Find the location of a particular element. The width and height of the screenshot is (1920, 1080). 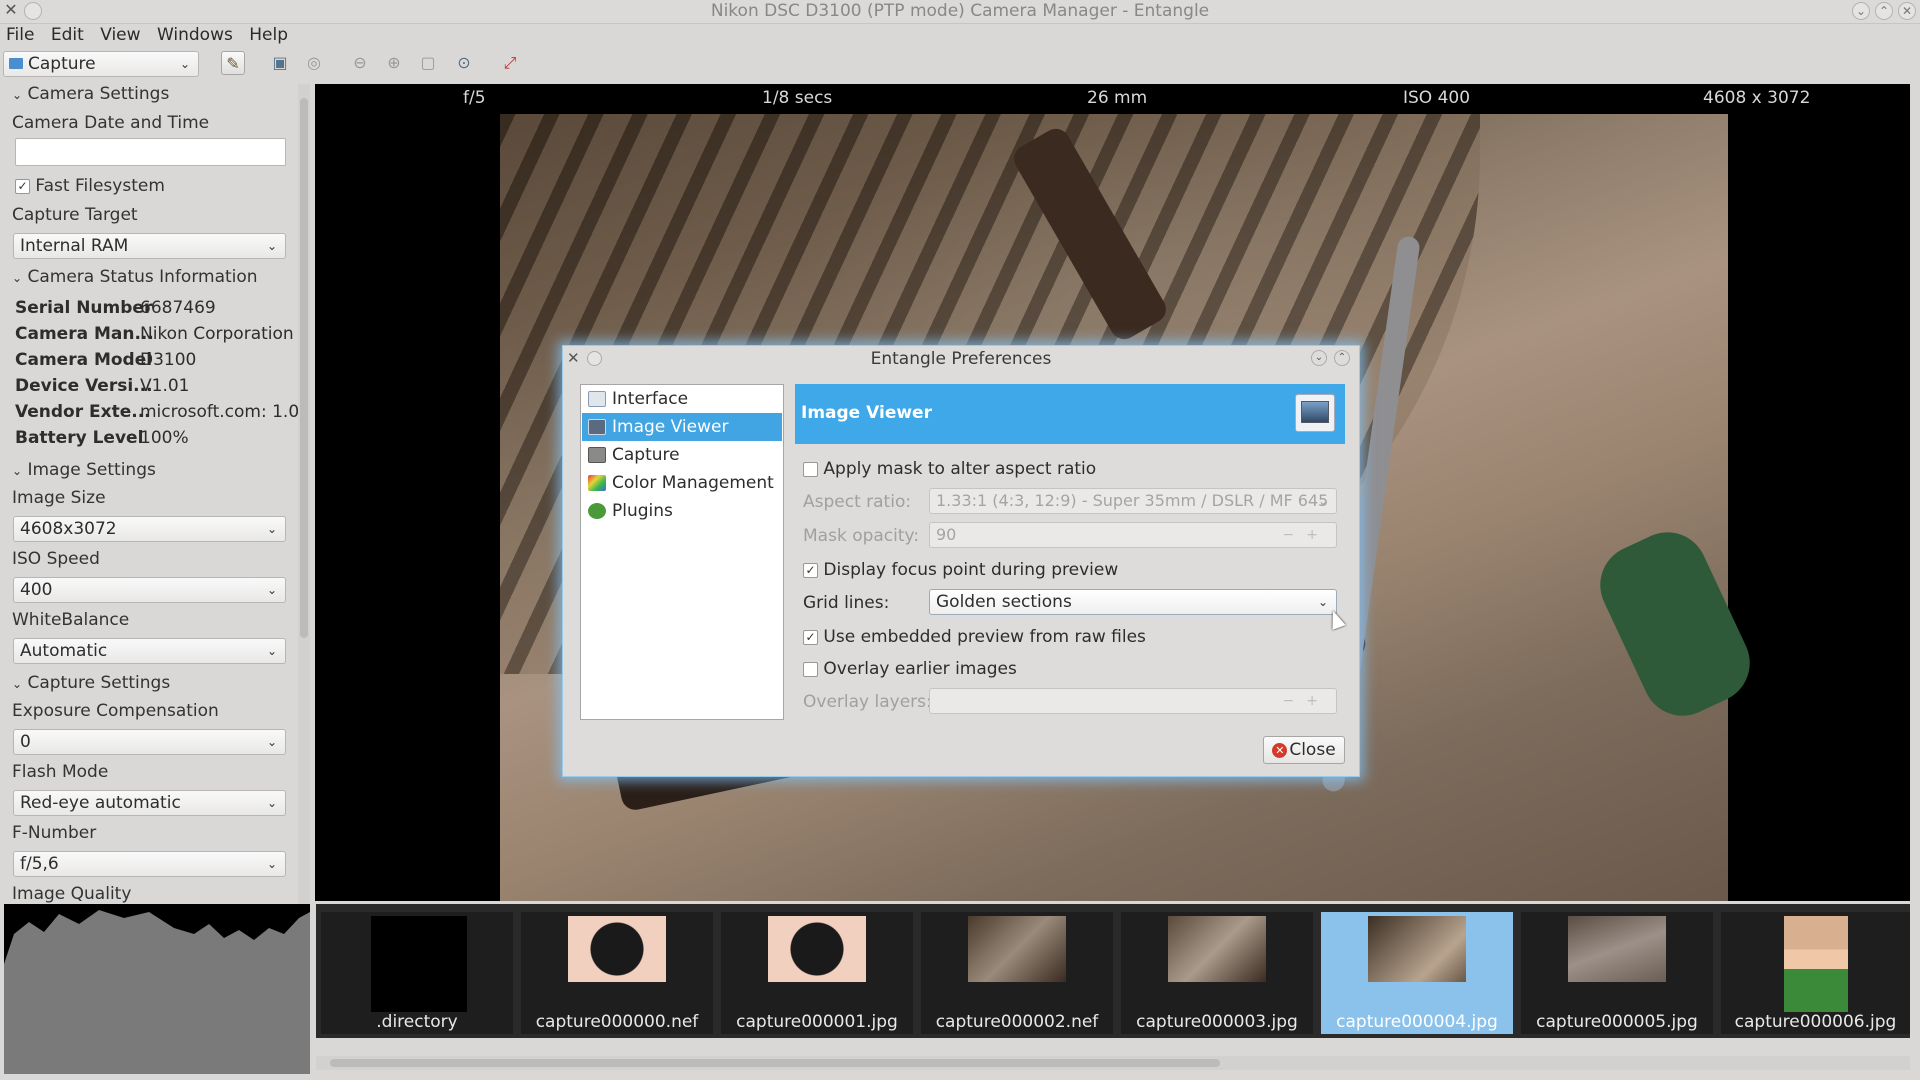

flash-mode-value: Red-eye automatic is located at coordinates (100, 803).